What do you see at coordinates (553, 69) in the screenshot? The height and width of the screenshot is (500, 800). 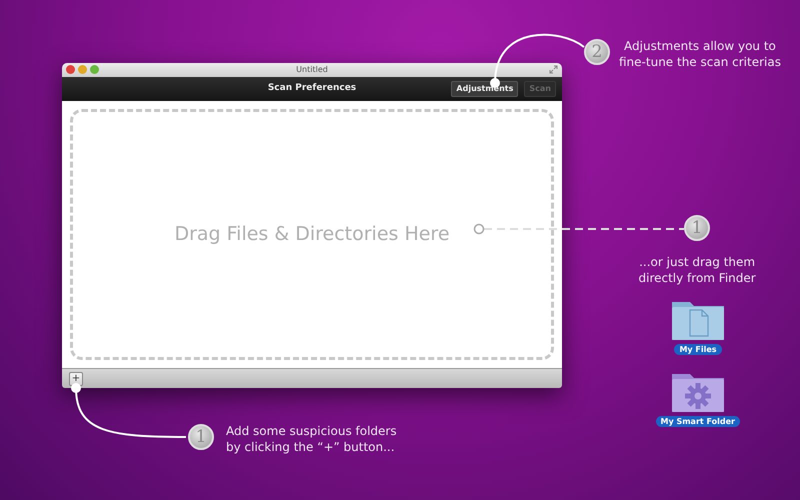 I see `fullscreen-icon` at bounding box center [553, 69].